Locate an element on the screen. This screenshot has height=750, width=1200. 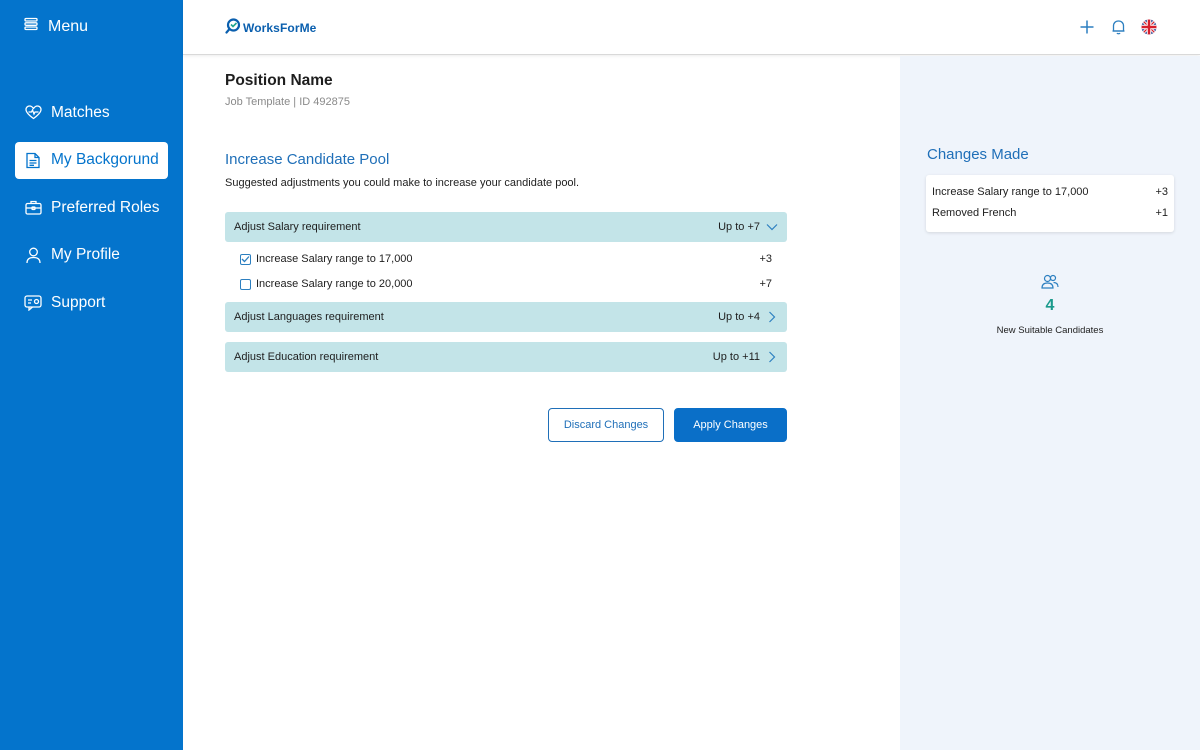
sidebar-item-matches: Matches is located at coordinates (91, 112).